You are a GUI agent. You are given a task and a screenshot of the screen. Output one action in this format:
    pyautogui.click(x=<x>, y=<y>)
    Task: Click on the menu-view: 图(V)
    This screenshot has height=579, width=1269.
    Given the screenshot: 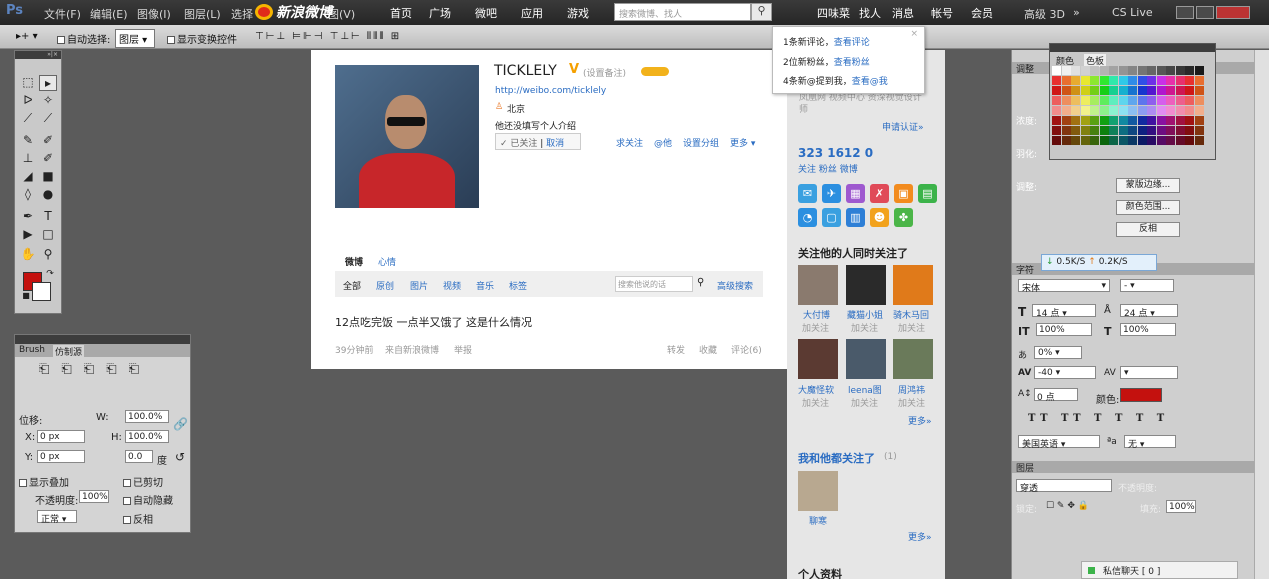 What is the action you would take?
    pyautogui.click(x=341, y=14)
    